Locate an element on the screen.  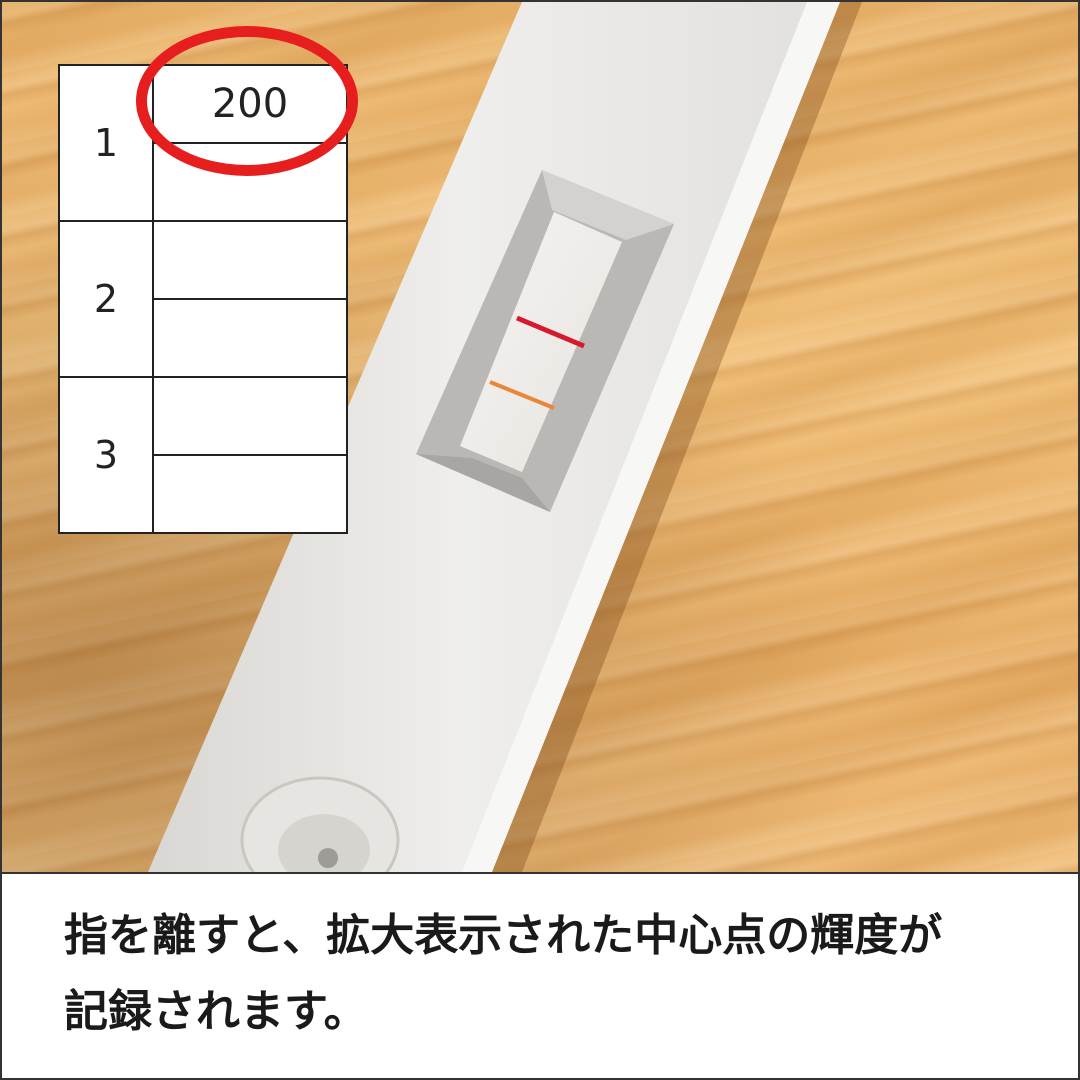
table-row: 2 is located at coordinates (203, 299).